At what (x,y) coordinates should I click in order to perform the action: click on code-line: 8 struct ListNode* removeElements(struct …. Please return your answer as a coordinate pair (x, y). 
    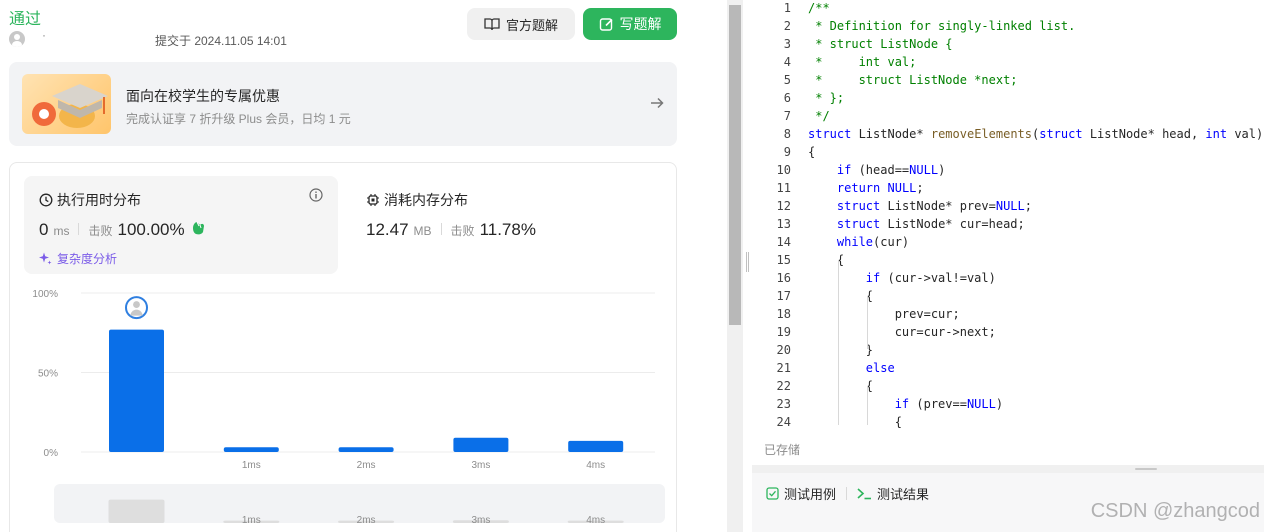
    Looking at the image, I should click on (1008, 134).